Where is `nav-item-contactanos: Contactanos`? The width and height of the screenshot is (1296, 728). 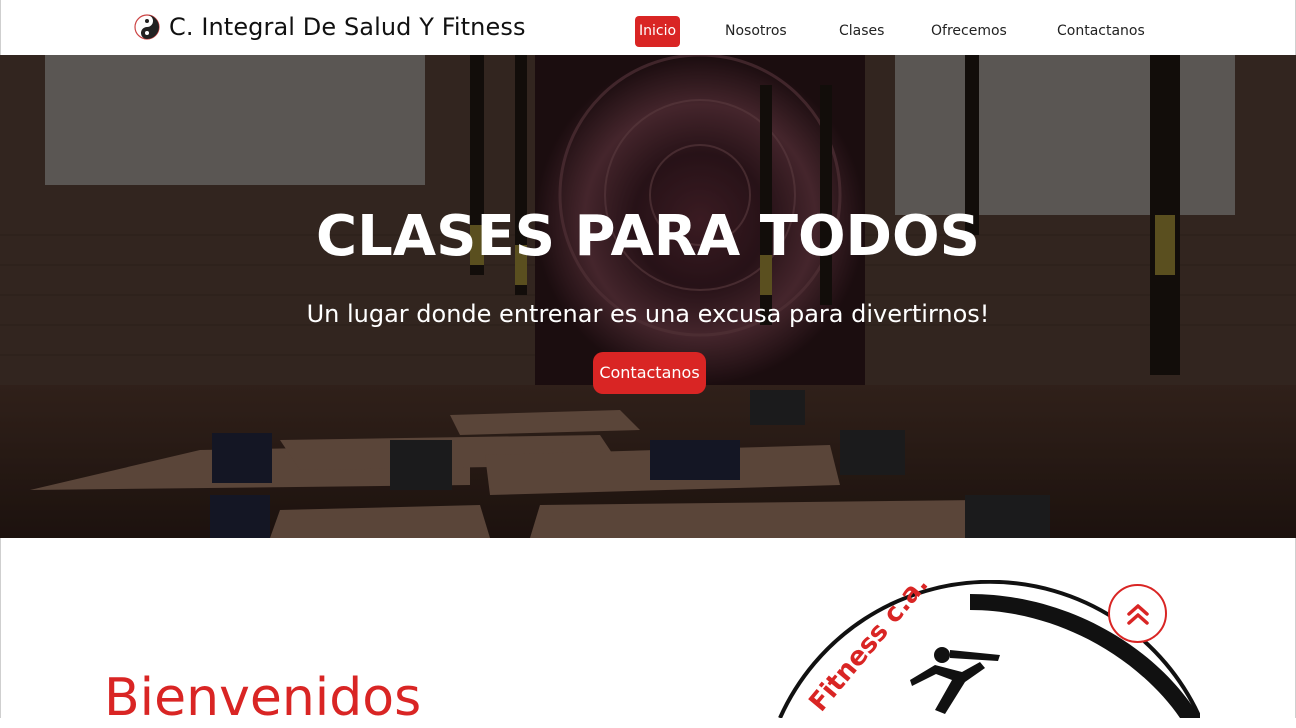
nav-item-contactanos: Contactanos is located at coordinates (1101, 31).